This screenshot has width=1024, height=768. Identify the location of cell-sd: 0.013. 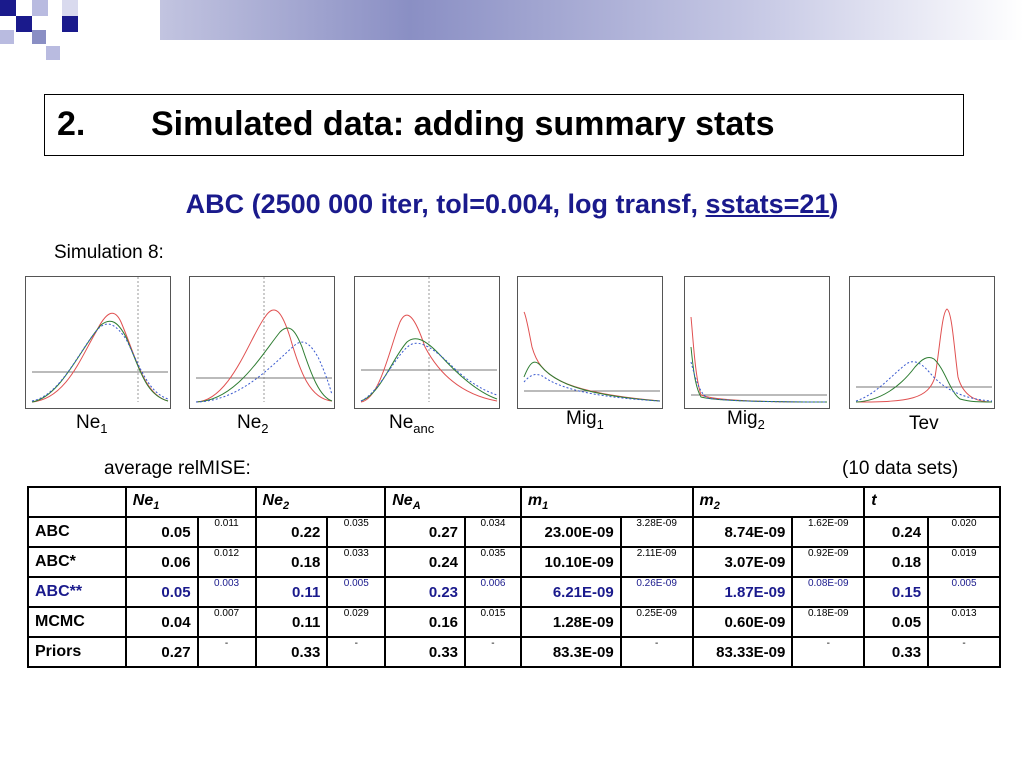
(964, 622).